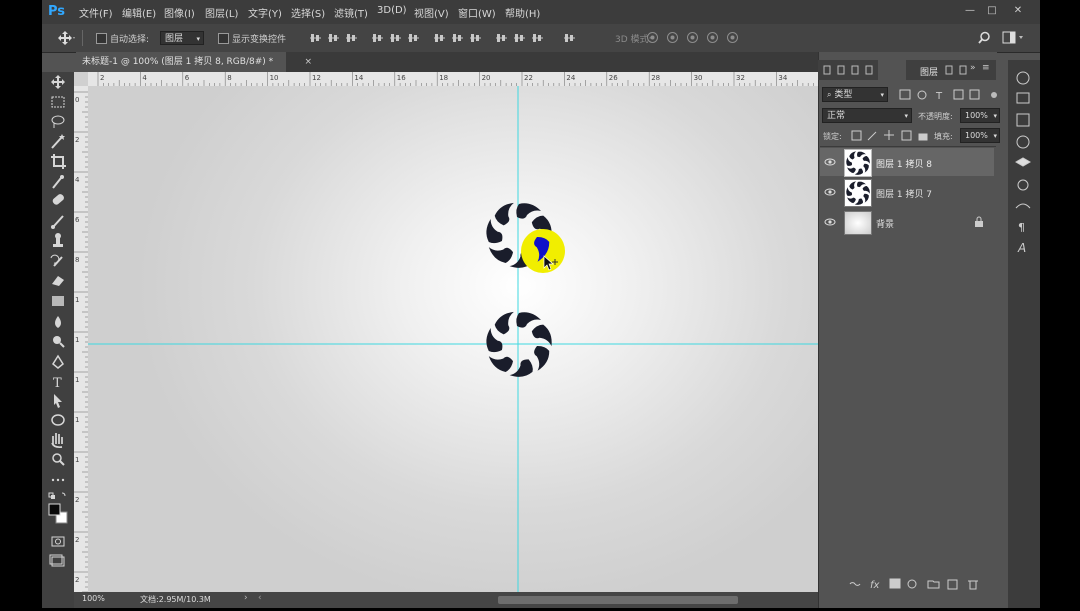 This screenshot has width=1080, height=611. I want to click on menu-item: 滤镜(T), so click(351, 12).